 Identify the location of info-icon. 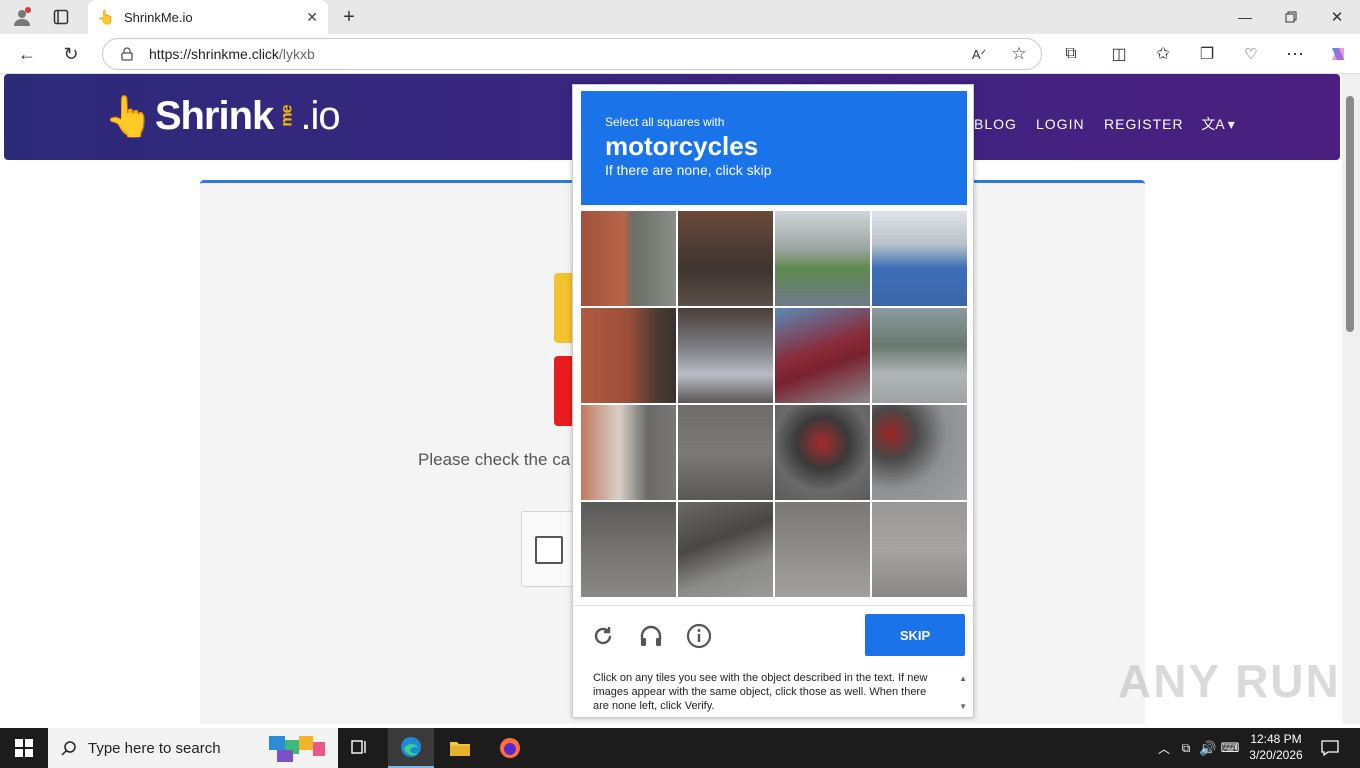
(699, 636).